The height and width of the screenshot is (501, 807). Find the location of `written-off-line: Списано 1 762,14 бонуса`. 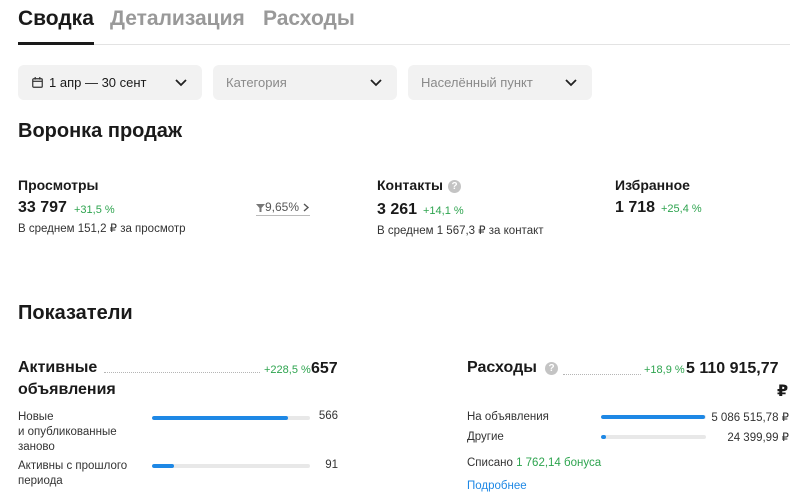

written-off-line: Списано 1 762,14 бонуса is located at coordinates (534, 463).